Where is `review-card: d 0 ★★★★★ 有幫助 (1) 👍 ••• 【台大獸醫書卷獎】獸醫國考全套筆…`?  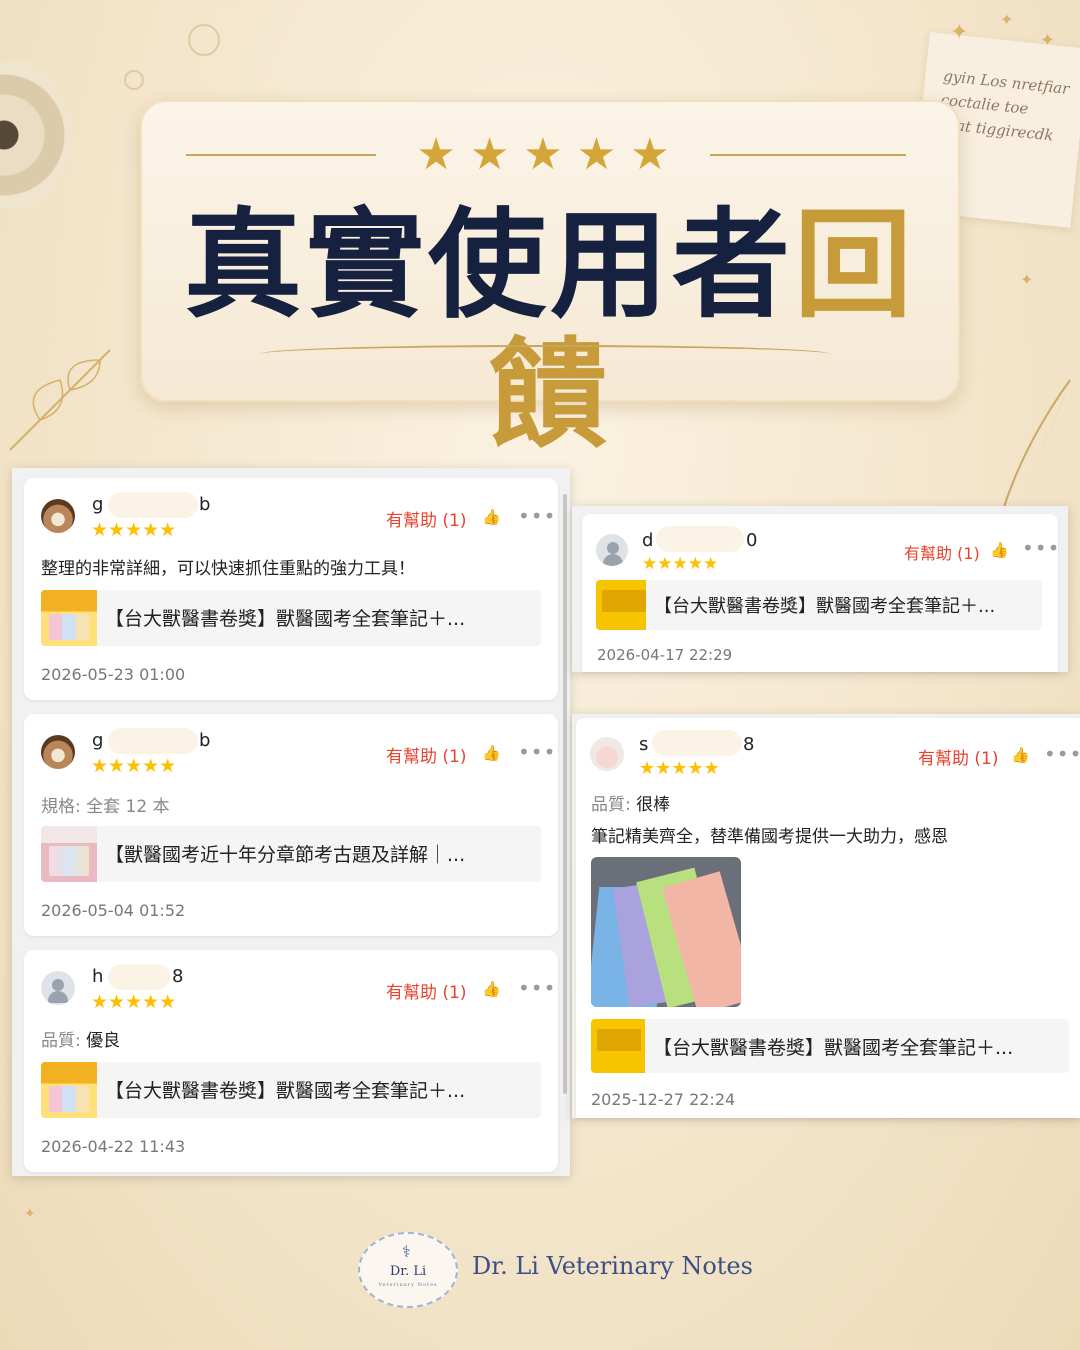
review-card: d 0 ★★★★★ 有幫助 (1) 👍 ••• 【台大獸醫書卷獎】獸醫國考全套筆… is located at coordinates (821, 593).